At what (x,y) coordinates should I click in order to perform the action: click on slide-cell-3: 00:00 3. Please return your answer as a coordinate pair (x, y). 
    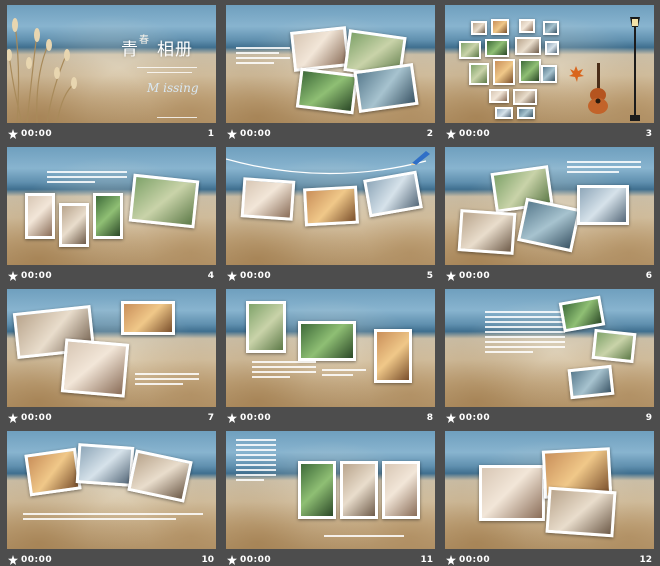
    Looking at the image, I should click on (549, 73).